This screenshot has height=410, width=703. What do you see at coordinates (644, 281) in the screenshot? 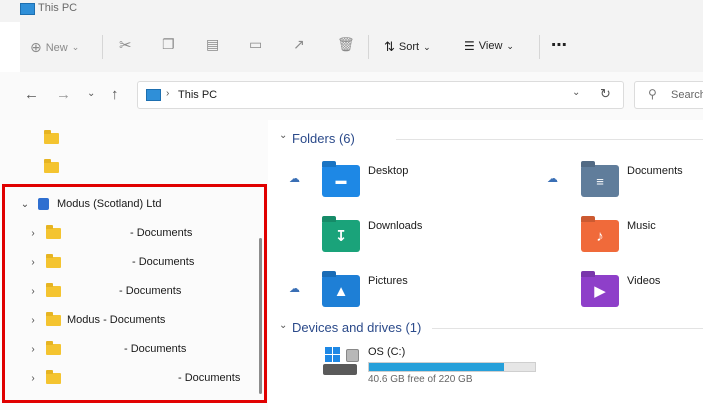
I see `folder-name: Videos` at bounding box center [644, 281].